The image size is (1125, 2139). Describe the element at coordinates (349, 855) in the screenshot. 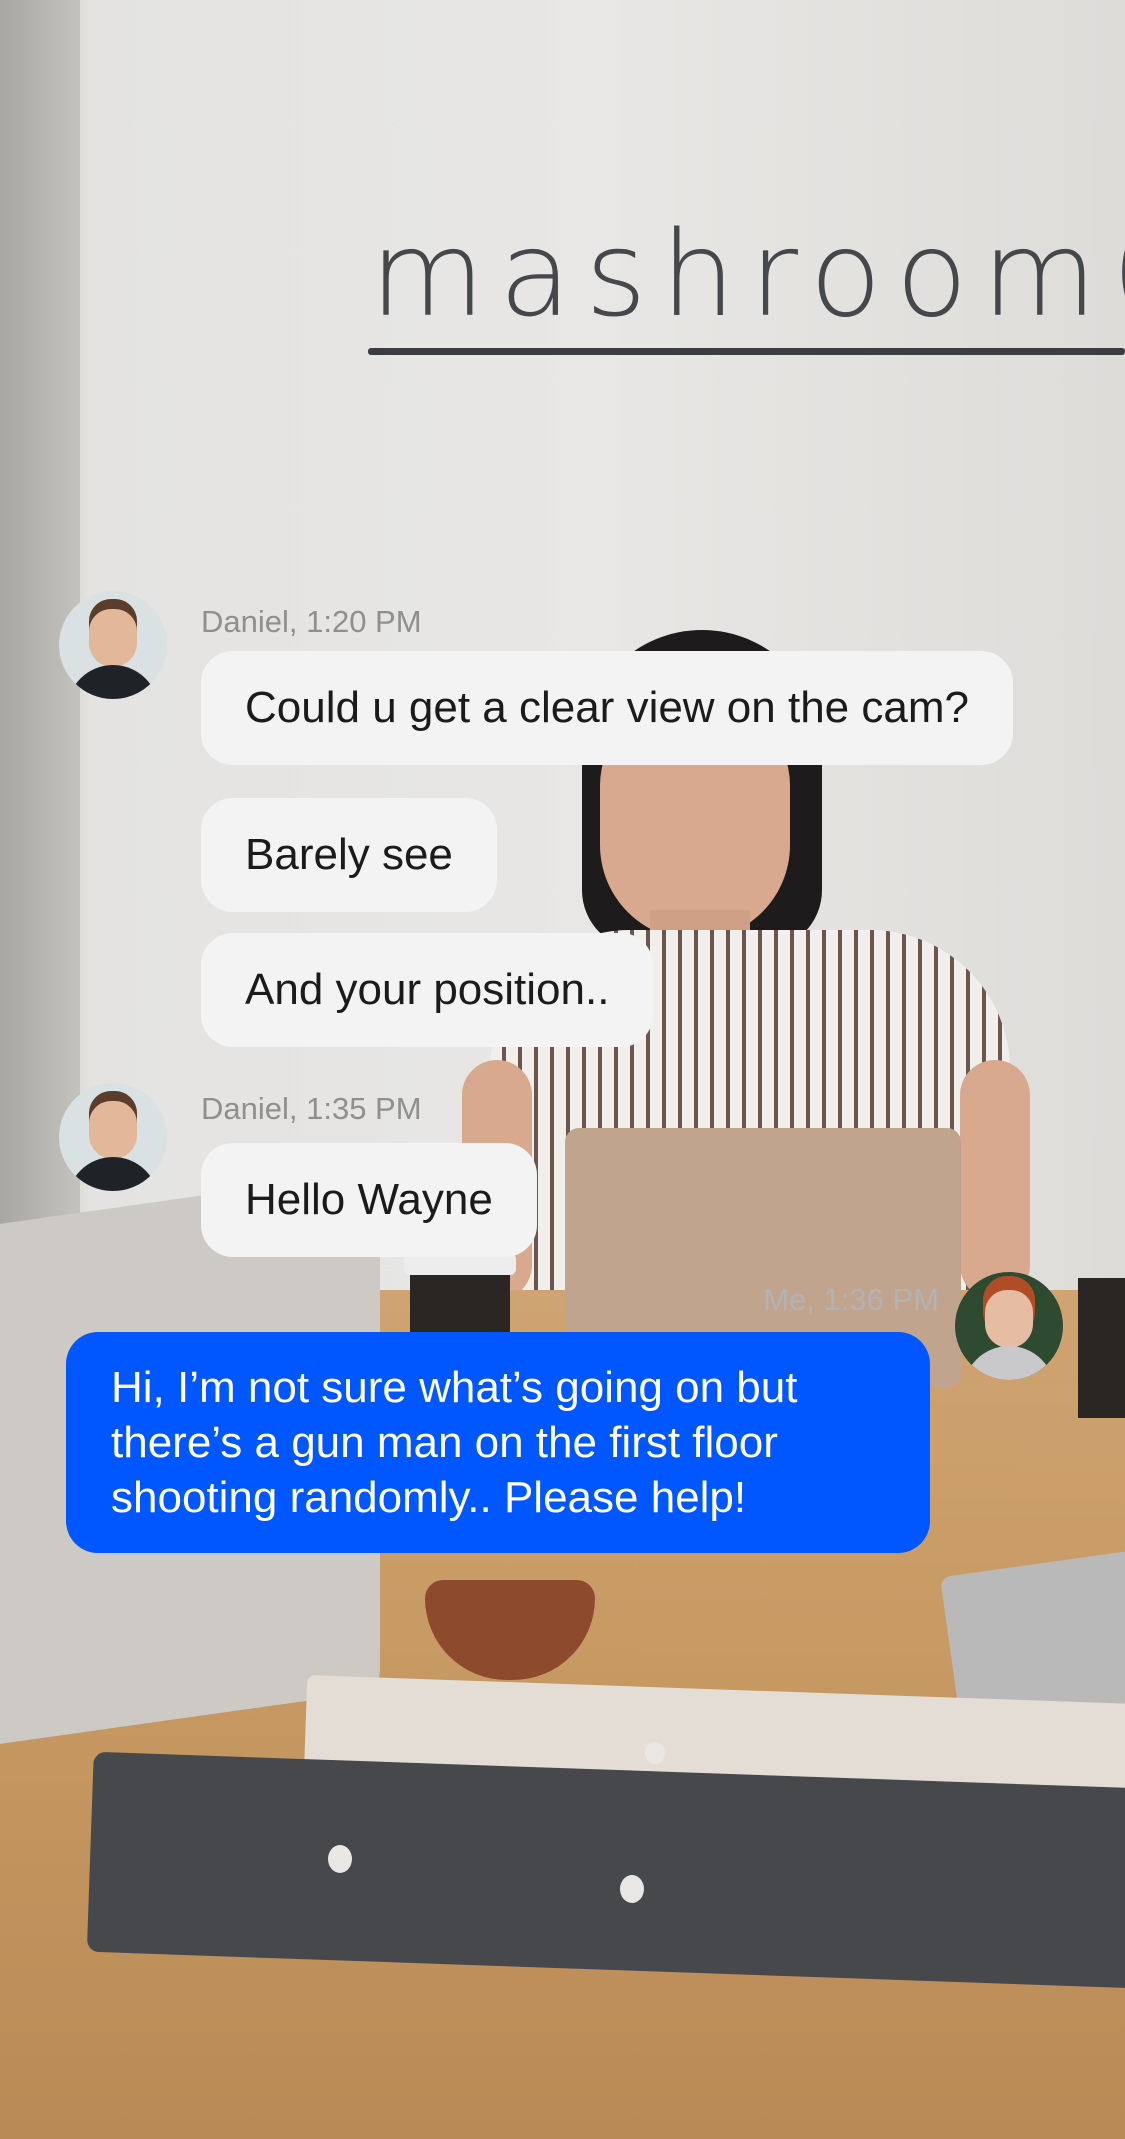

I see `message-bubble: Barely see` at that location.